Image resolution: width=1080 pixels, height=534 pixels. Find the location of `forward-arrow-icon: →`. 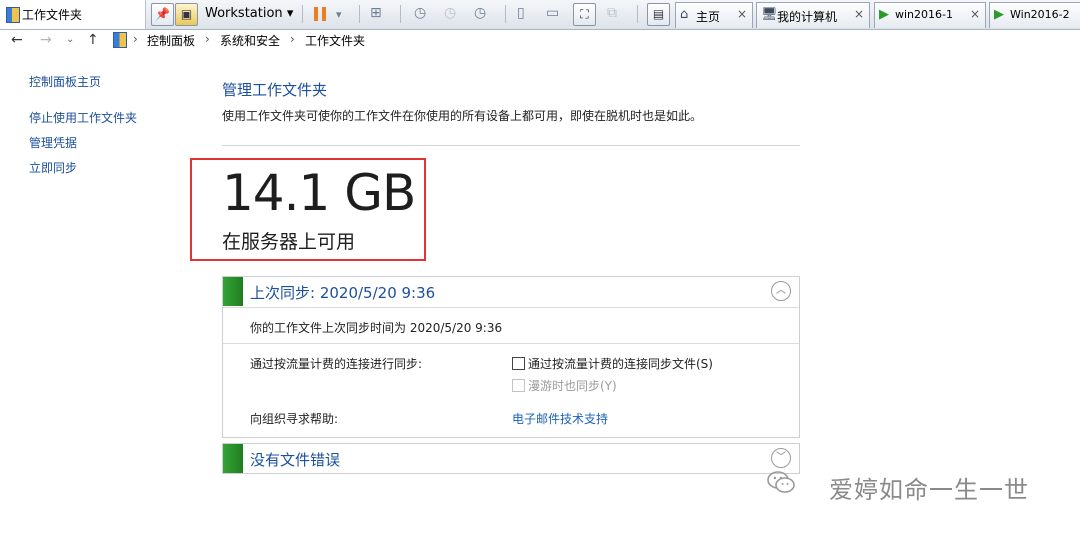

forward-arrow-icon: → is located at coordinates (46, 40).